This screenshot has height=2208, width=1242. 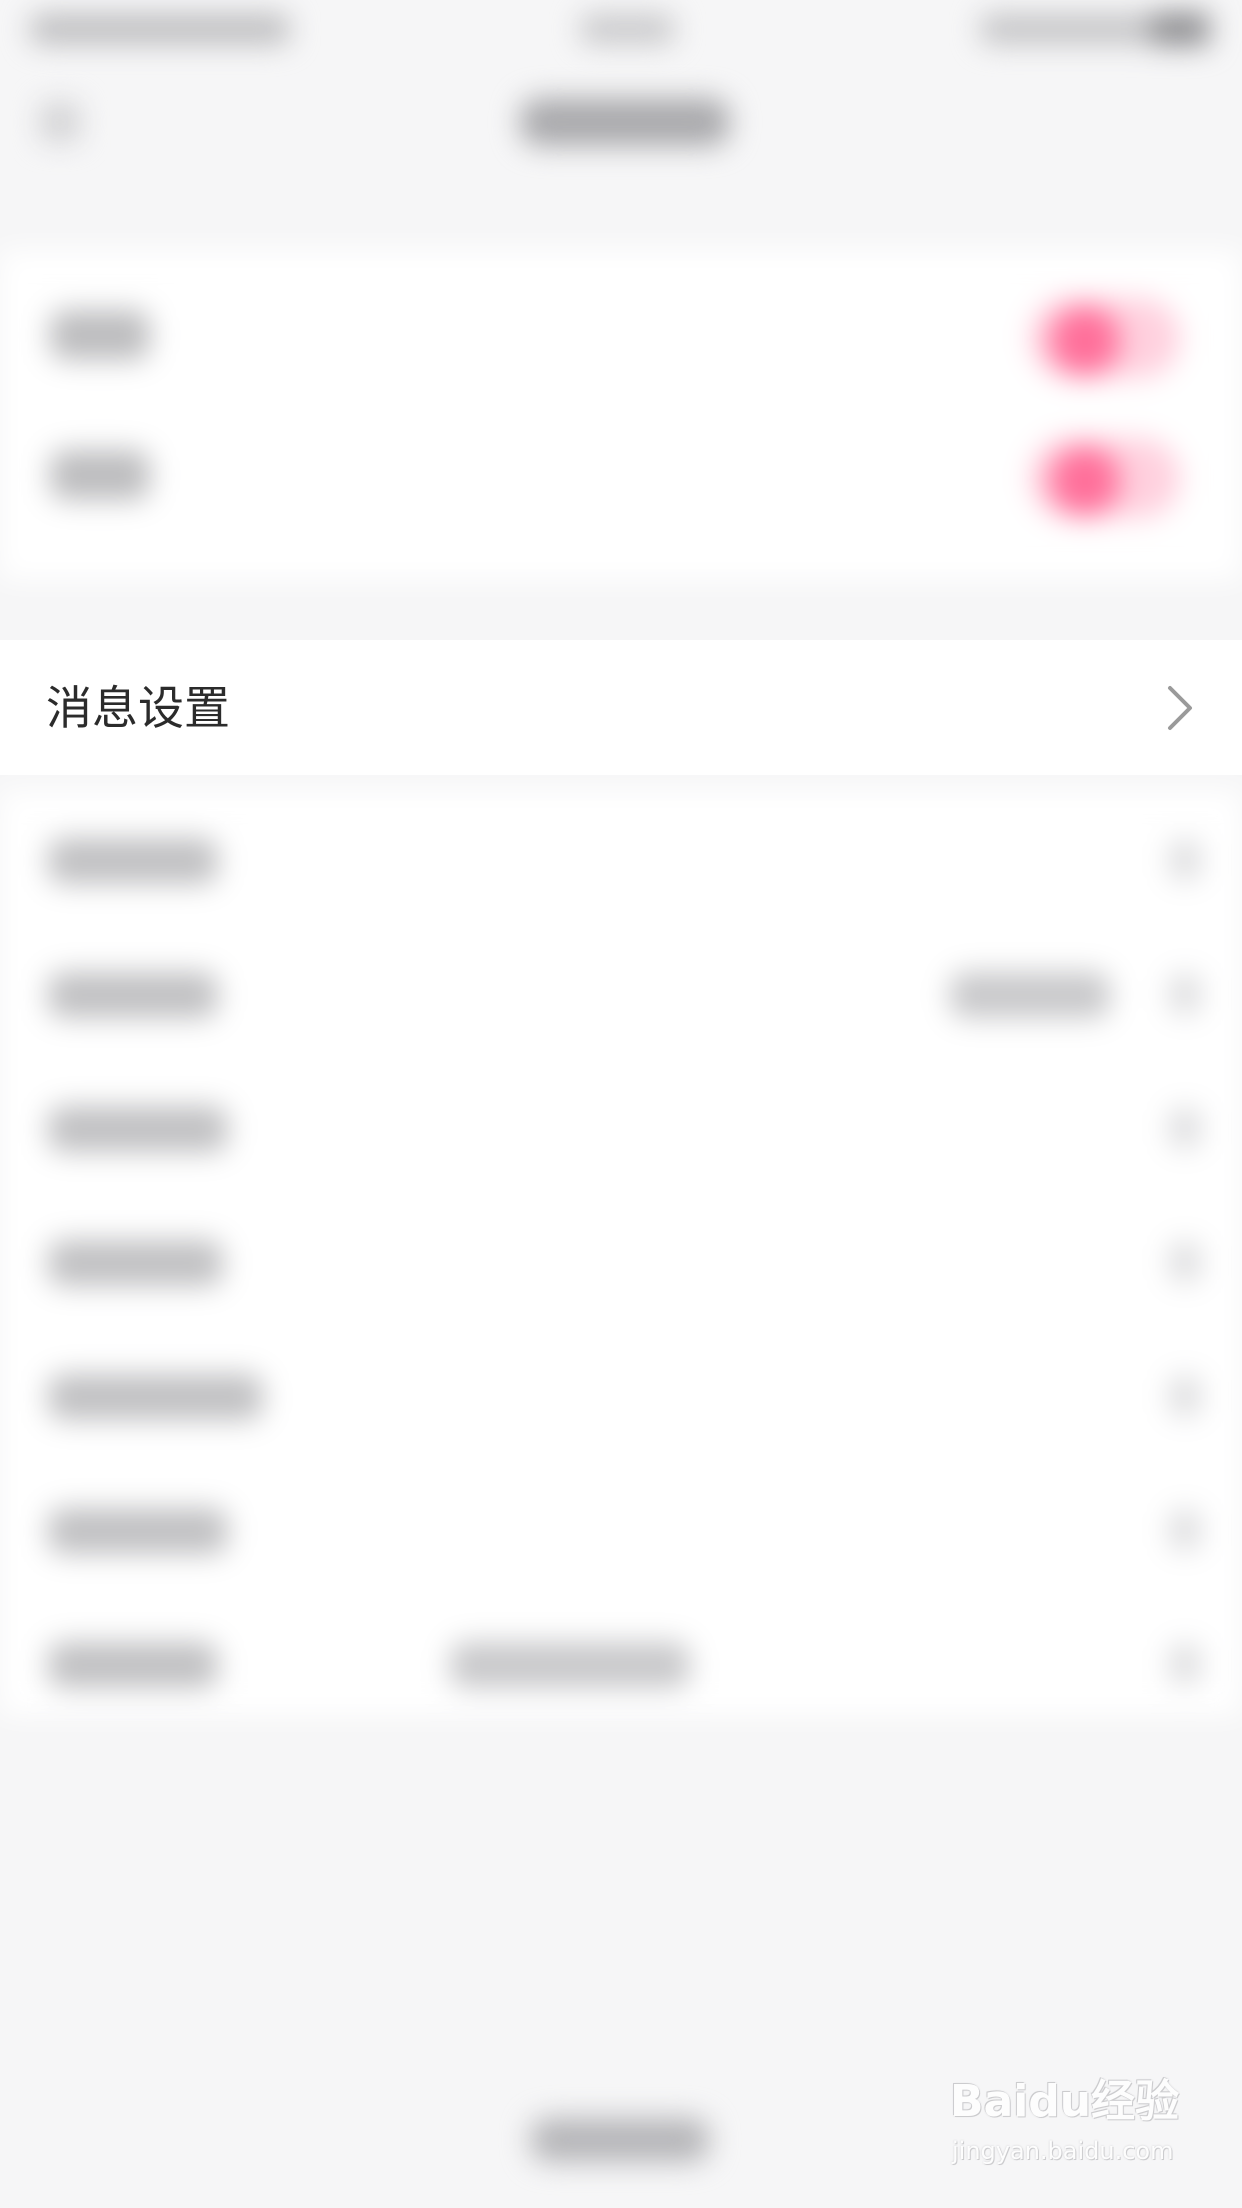 I want to click on status-time, so click(x=627, y=29).